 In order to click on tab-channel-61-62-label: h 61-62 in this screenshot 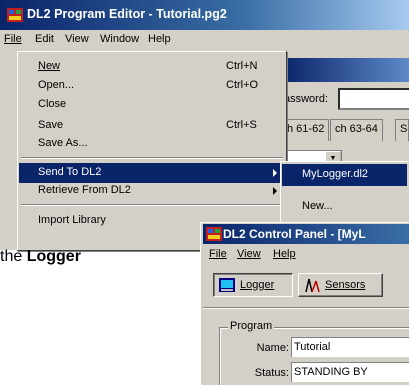, I will do `click(306, 129)`.